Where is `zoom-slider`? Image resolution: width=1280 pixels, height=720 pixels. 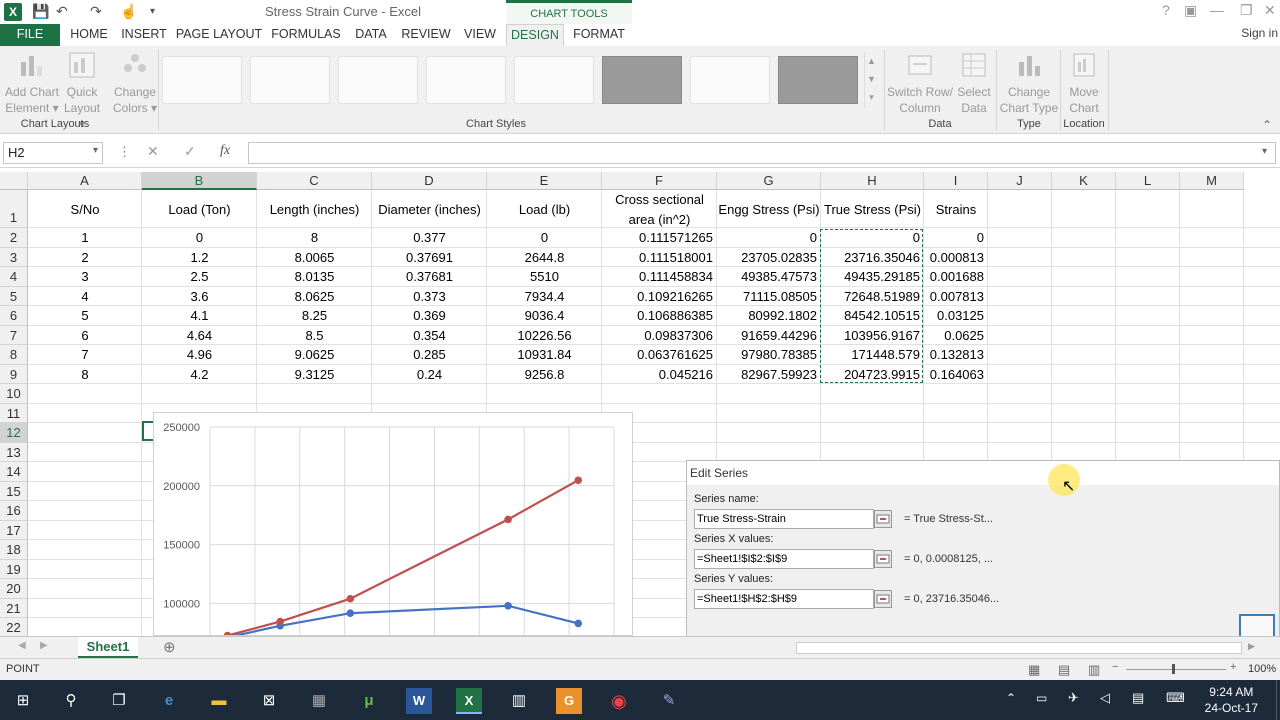 zoom-slider is located at coordinates (1176, 669).